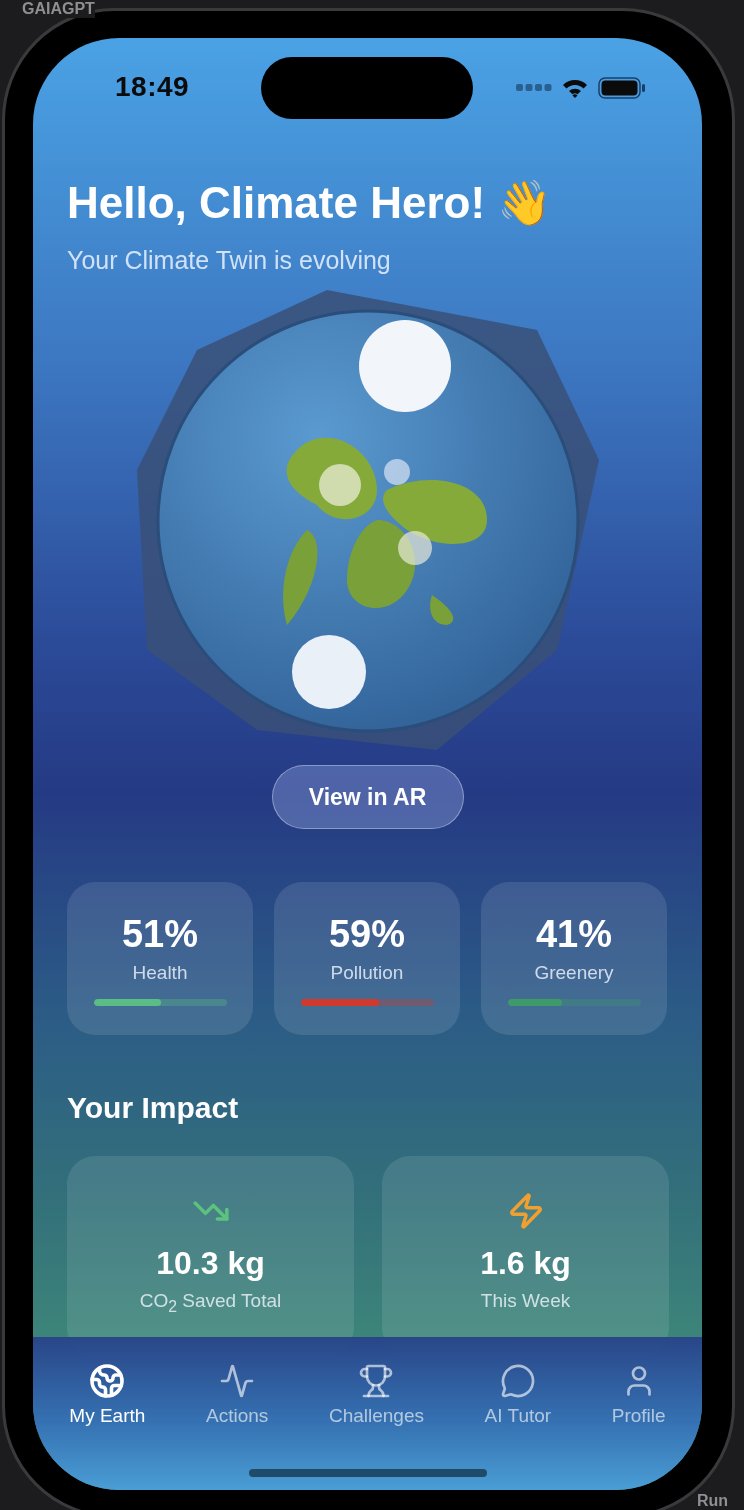  I want to click on greeting-subtitle: Your Climate Twin is evolving, so click(229, 260).